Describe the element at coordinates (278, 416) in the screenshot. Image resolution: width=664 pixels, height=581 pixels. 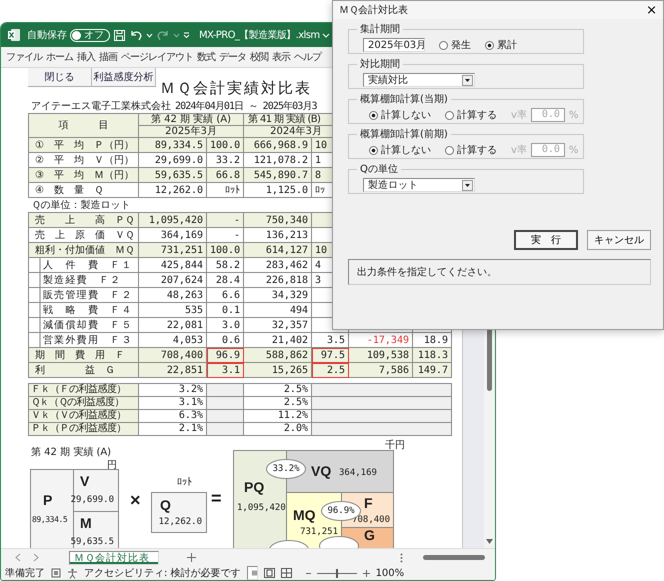
I see `table-cell: 11.2%` at that location.